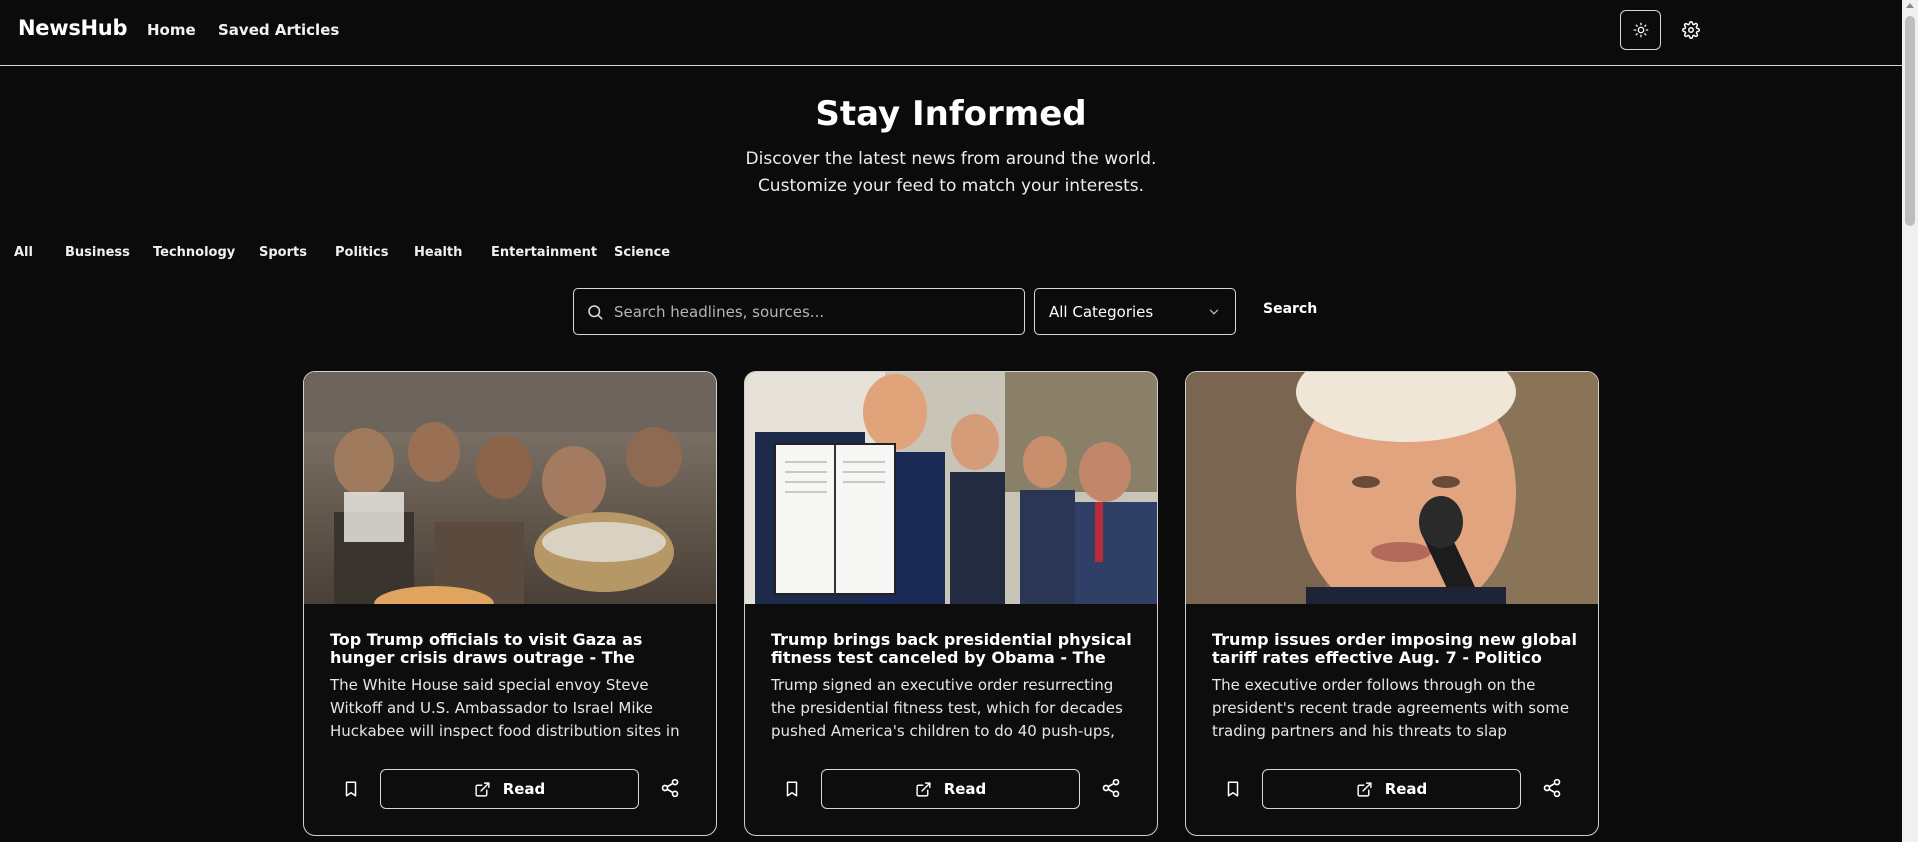 The height and width of the screenshot is (842, 1918). What do you see at coordinates (1910, 421) in the screenshot?
I see `page-scrollbar` at bounding box center [1910, 421].